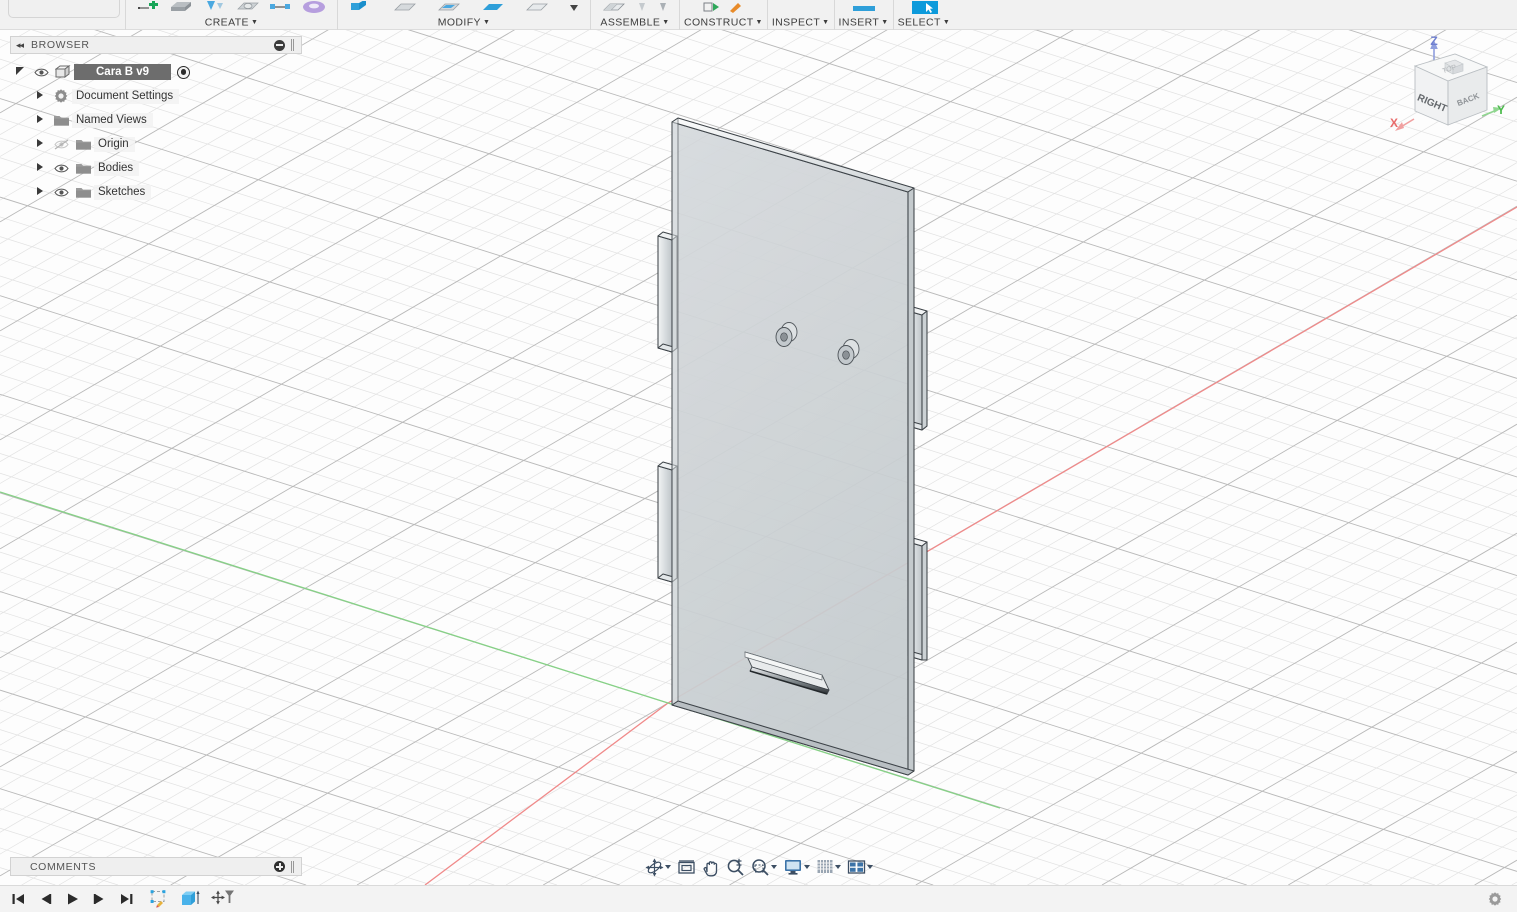 The height and width of the screenshot is (912, 1517). I want to click on zoom-button, so click(735, 867).